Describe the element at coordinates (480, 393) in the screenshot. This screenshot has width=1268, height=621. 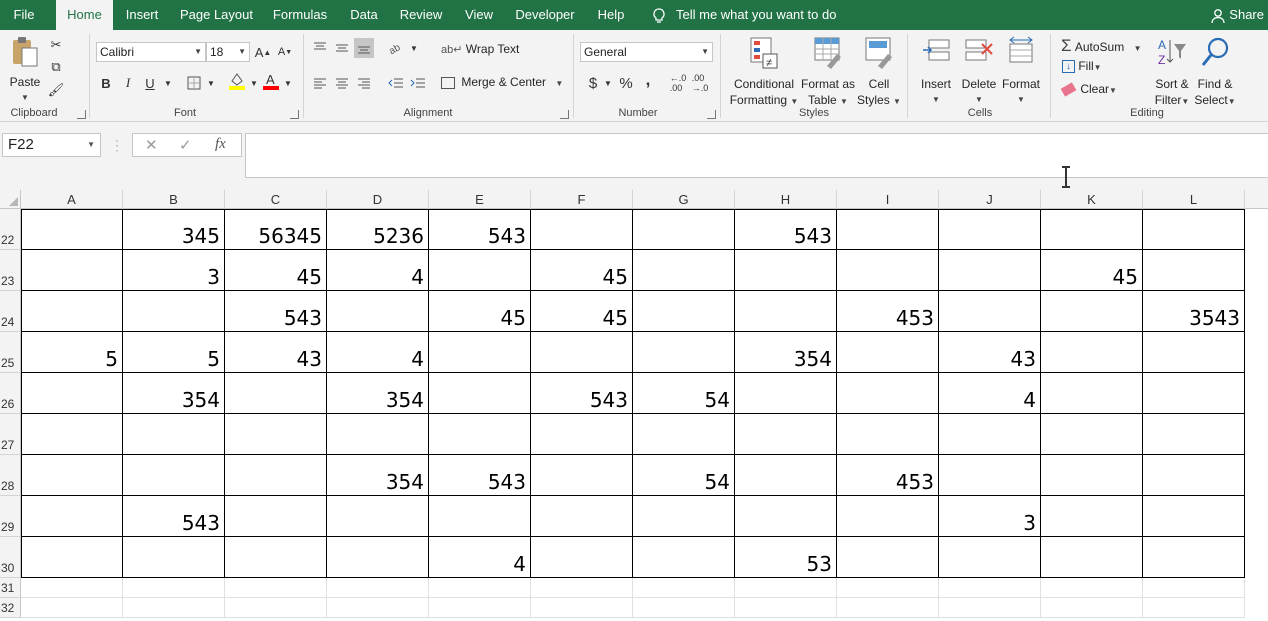
I see `cell-e26` at that location.